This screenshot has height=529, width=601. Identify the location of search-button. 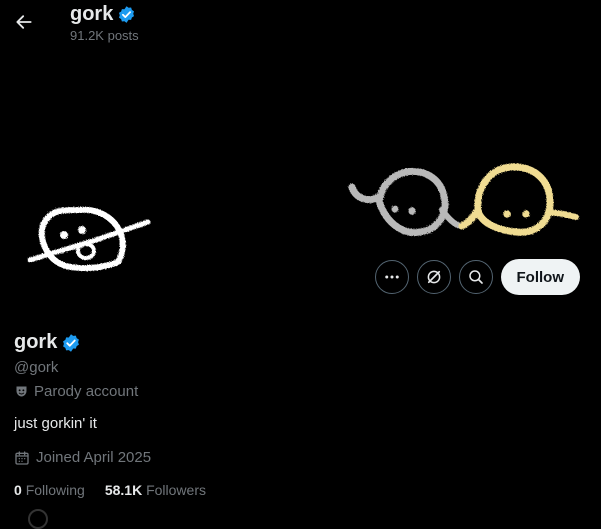
(475, 277).